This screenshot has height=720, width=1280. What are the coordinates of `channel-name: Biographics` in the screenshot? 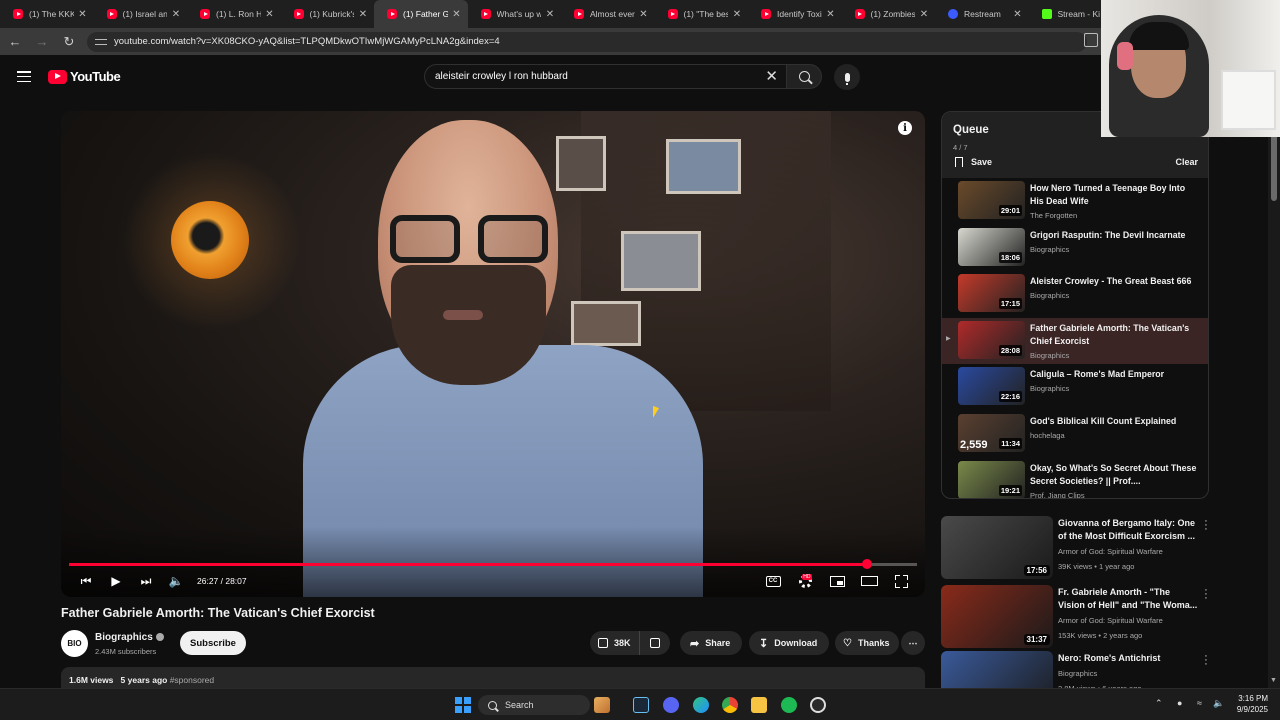 It's located at (124, 637).